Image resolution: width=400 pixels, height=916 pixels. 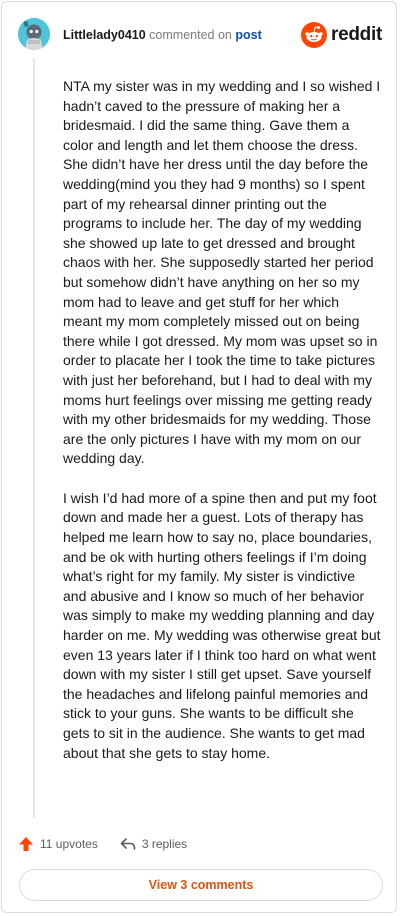 I want to click on replies-count: 3 replies, so click(x=164, y=844).